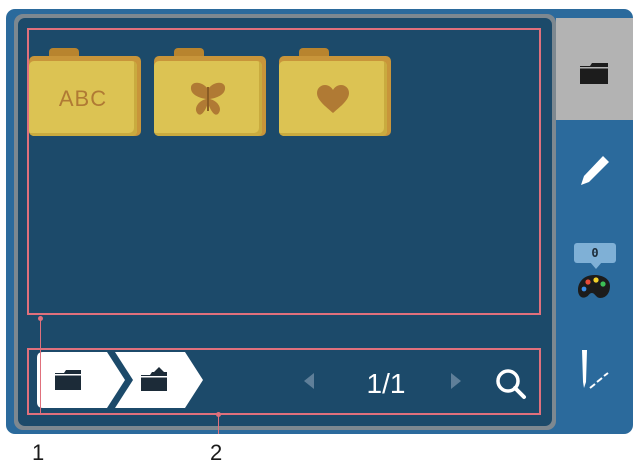 This screenshot has width=639, height=471. What do you see at coordinates (595, 253) in the screenshot?
I see `color-count-badge: 0` at bounding box center [595, 253].